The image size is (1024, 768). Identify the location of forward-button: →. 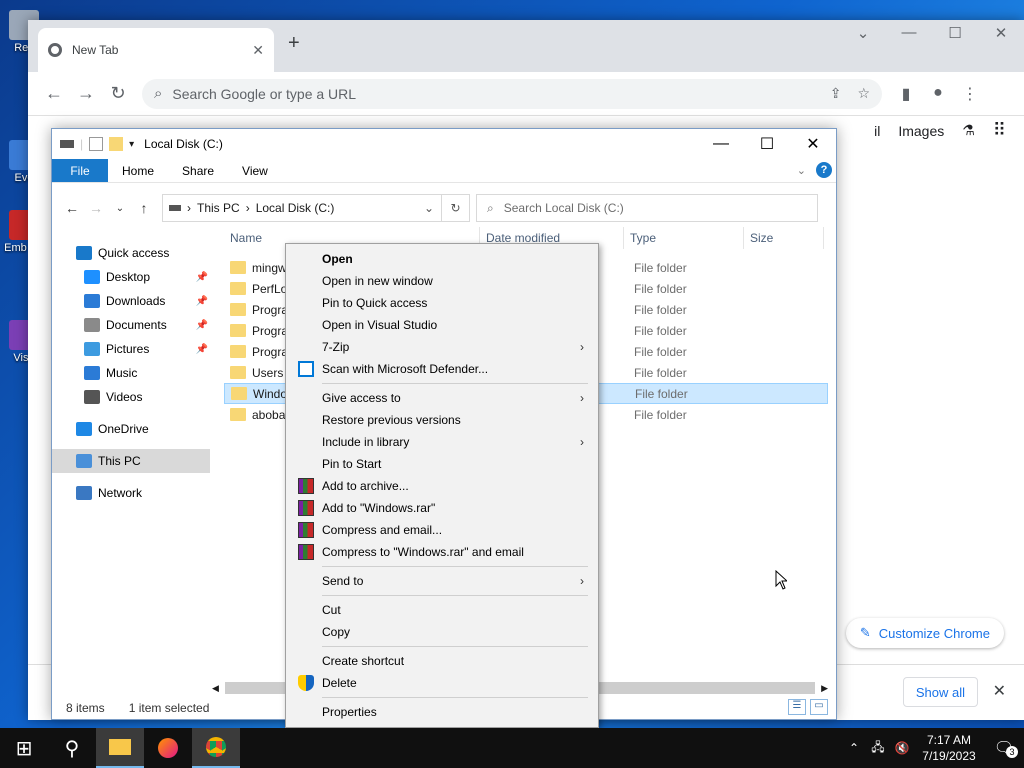
(86, 93).